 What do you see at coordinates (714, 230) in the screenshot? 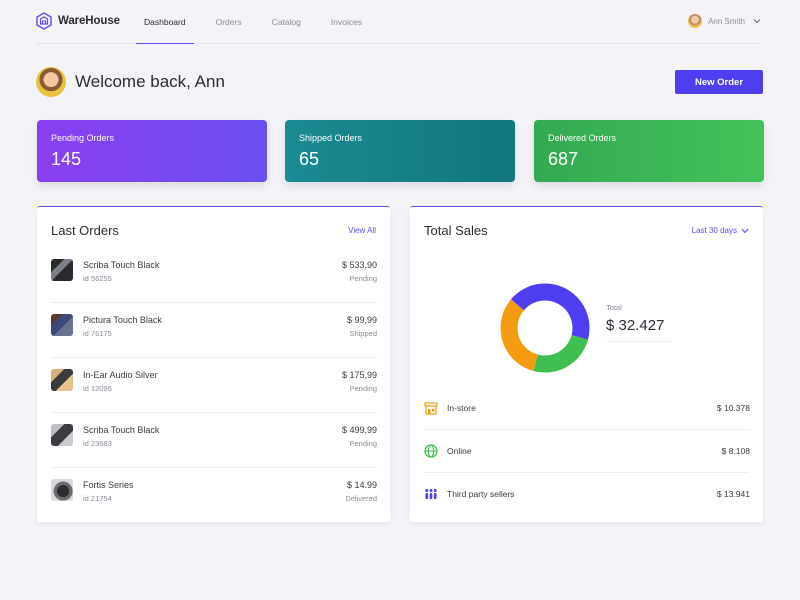
I see `date-range-label: Last 30 days` at bounding box center [714, 230].